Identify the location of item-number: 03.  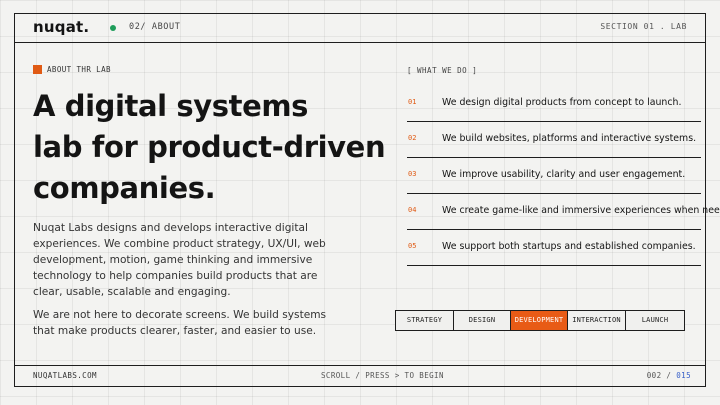
(412, 174).